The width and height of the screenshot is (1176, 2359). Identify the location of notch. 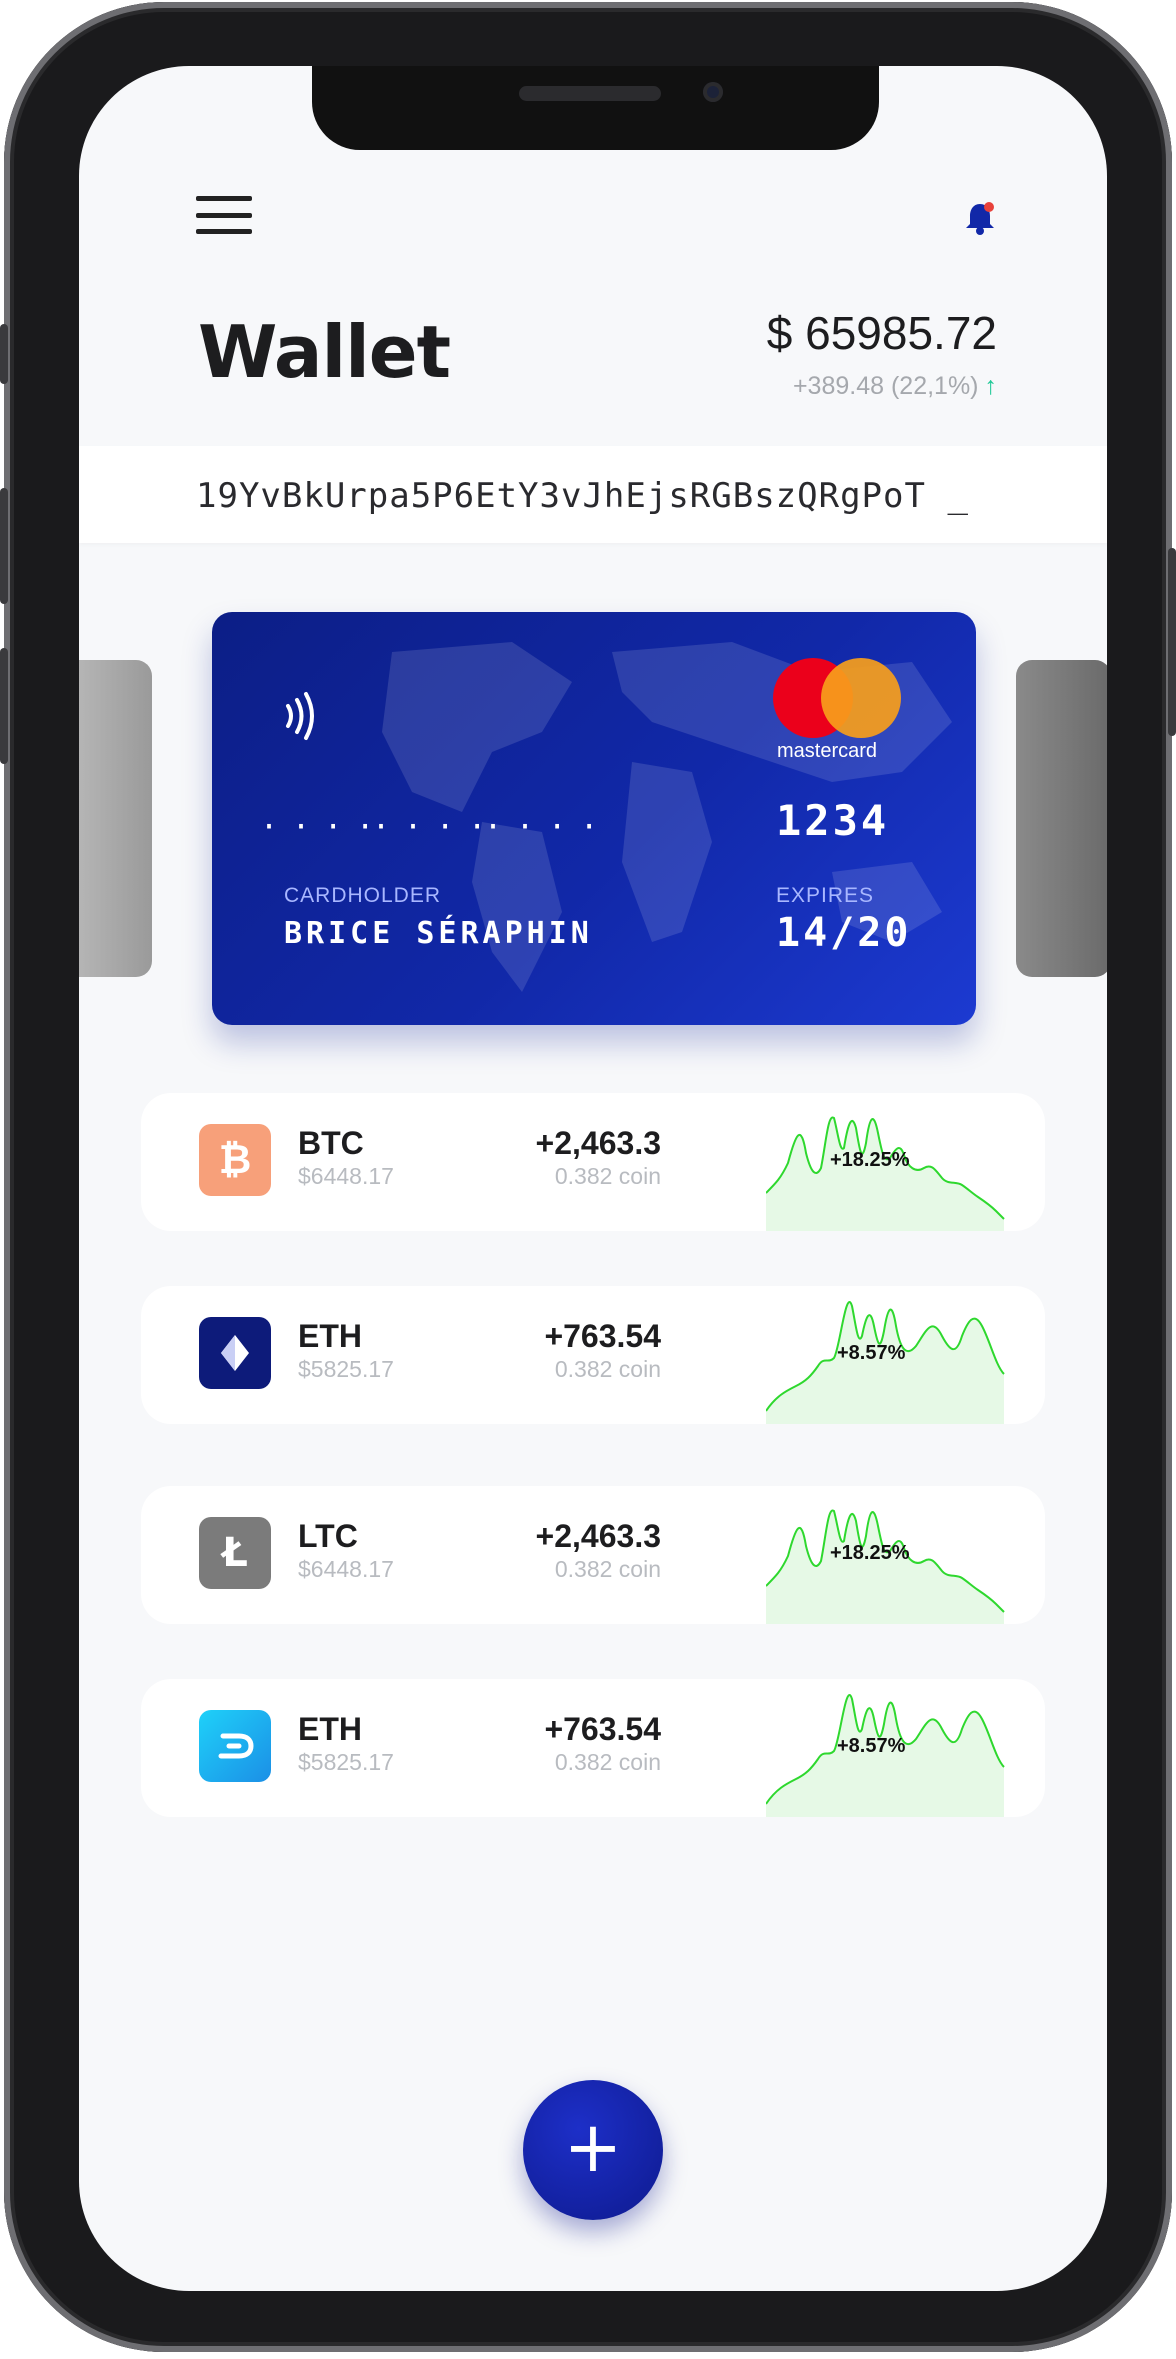
(595, 108).